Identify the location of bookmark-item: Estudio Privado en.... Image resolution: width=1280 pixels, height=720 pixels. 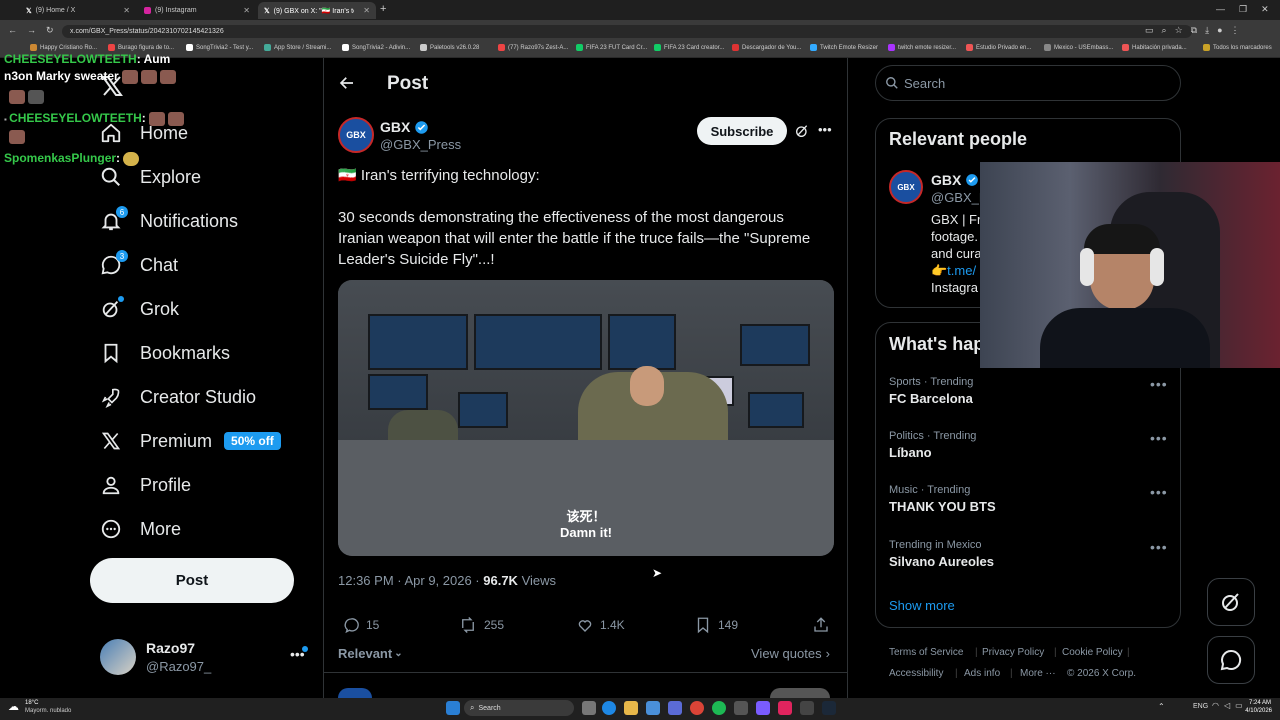
(998, 47).